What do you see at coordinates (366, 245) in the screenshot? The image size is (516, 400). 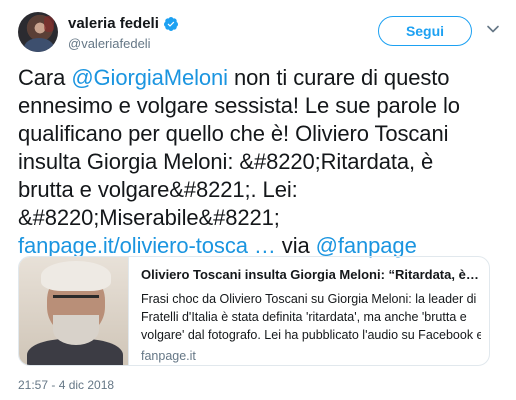 I see `via-mention-link: @fanpage` at bounding box center [366, 245].